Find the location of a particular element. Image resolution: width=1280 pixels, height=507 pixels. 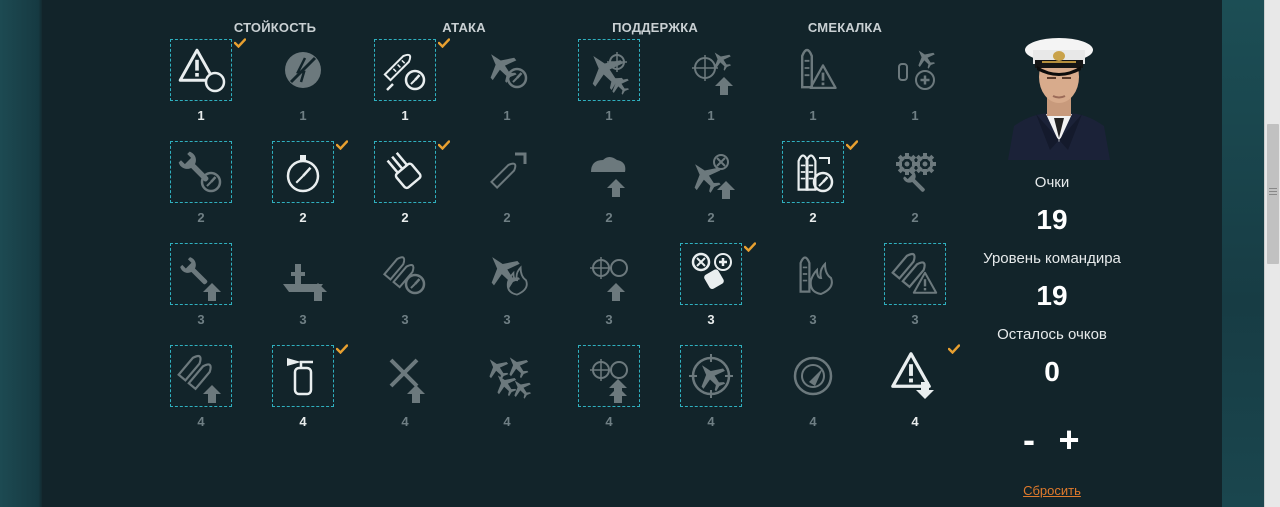

skill-tier4-2: 4 is located at coordinates (303, 395).